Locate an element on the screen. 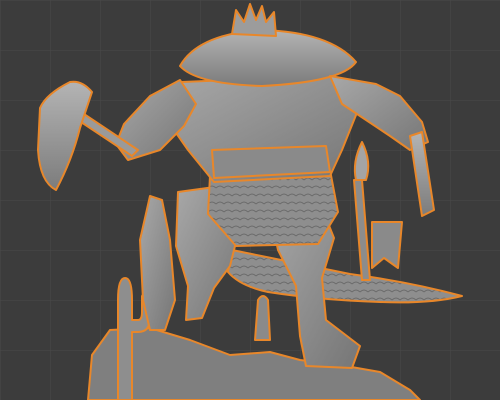  cactus-right is located at coordinates (262, 318).